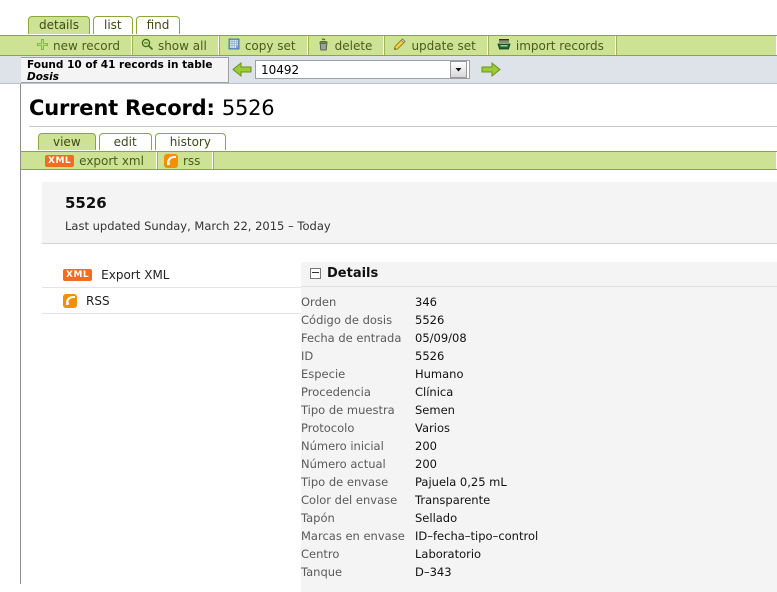 The height and width of the screenshot is (592, 777). I want to click on details-field-value: D–343, so click(433, 572).